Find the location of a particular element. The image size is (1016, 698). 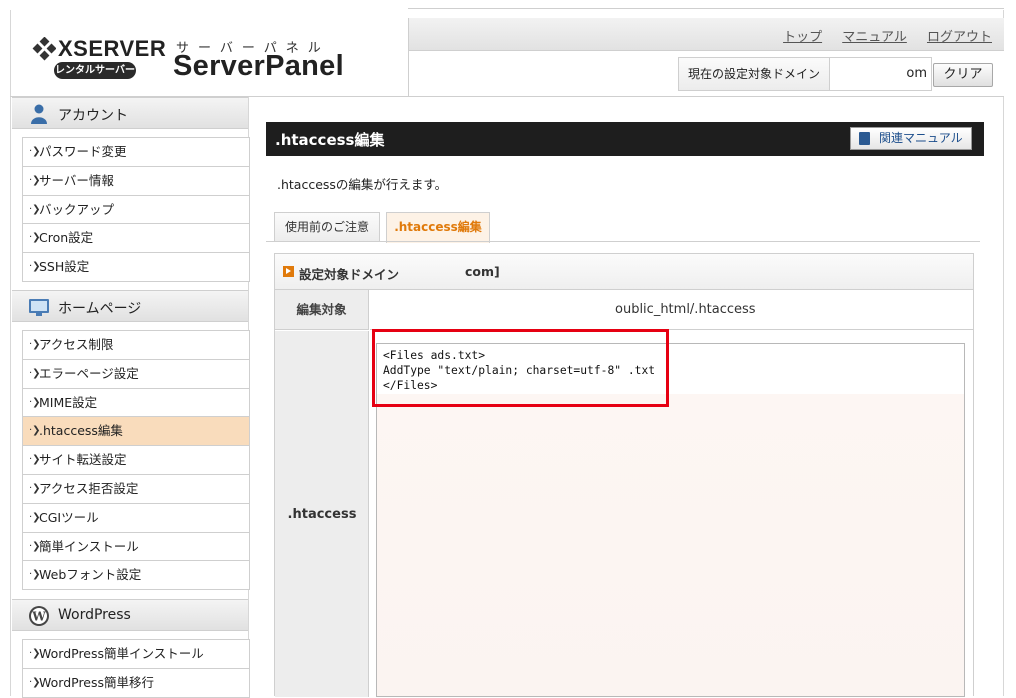

monitor-icon is located at coordinates (39, 307).